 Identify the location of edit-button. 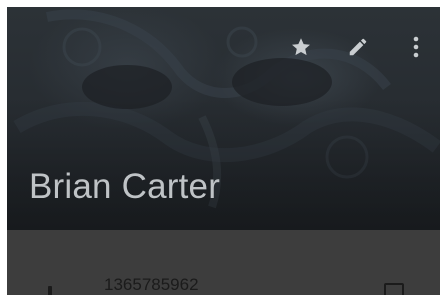
(358, 47).